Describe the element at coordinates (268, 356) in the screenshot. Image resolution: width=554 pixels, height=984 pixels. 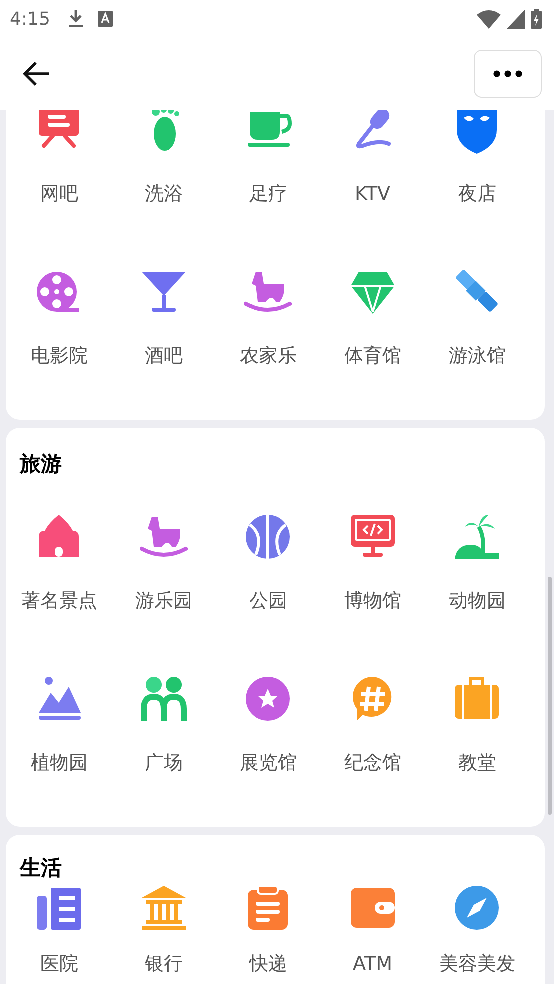
I see `category-label: 农家乐` at that location.